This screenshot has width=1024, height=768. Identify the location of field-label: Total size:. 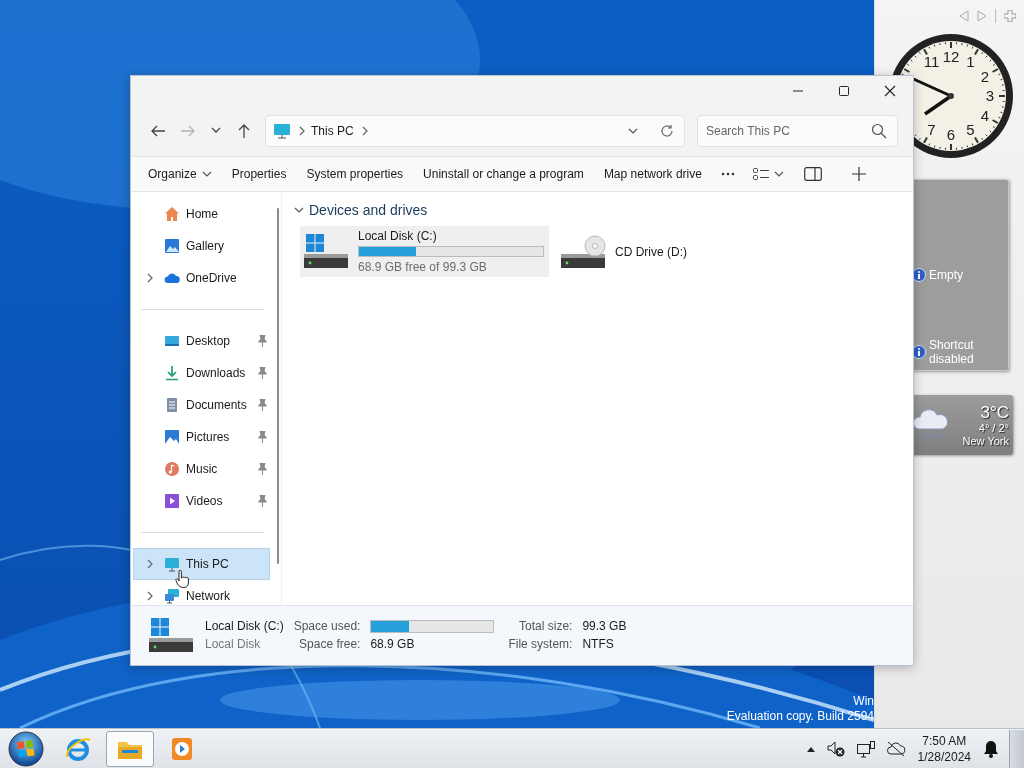
(546, 626).